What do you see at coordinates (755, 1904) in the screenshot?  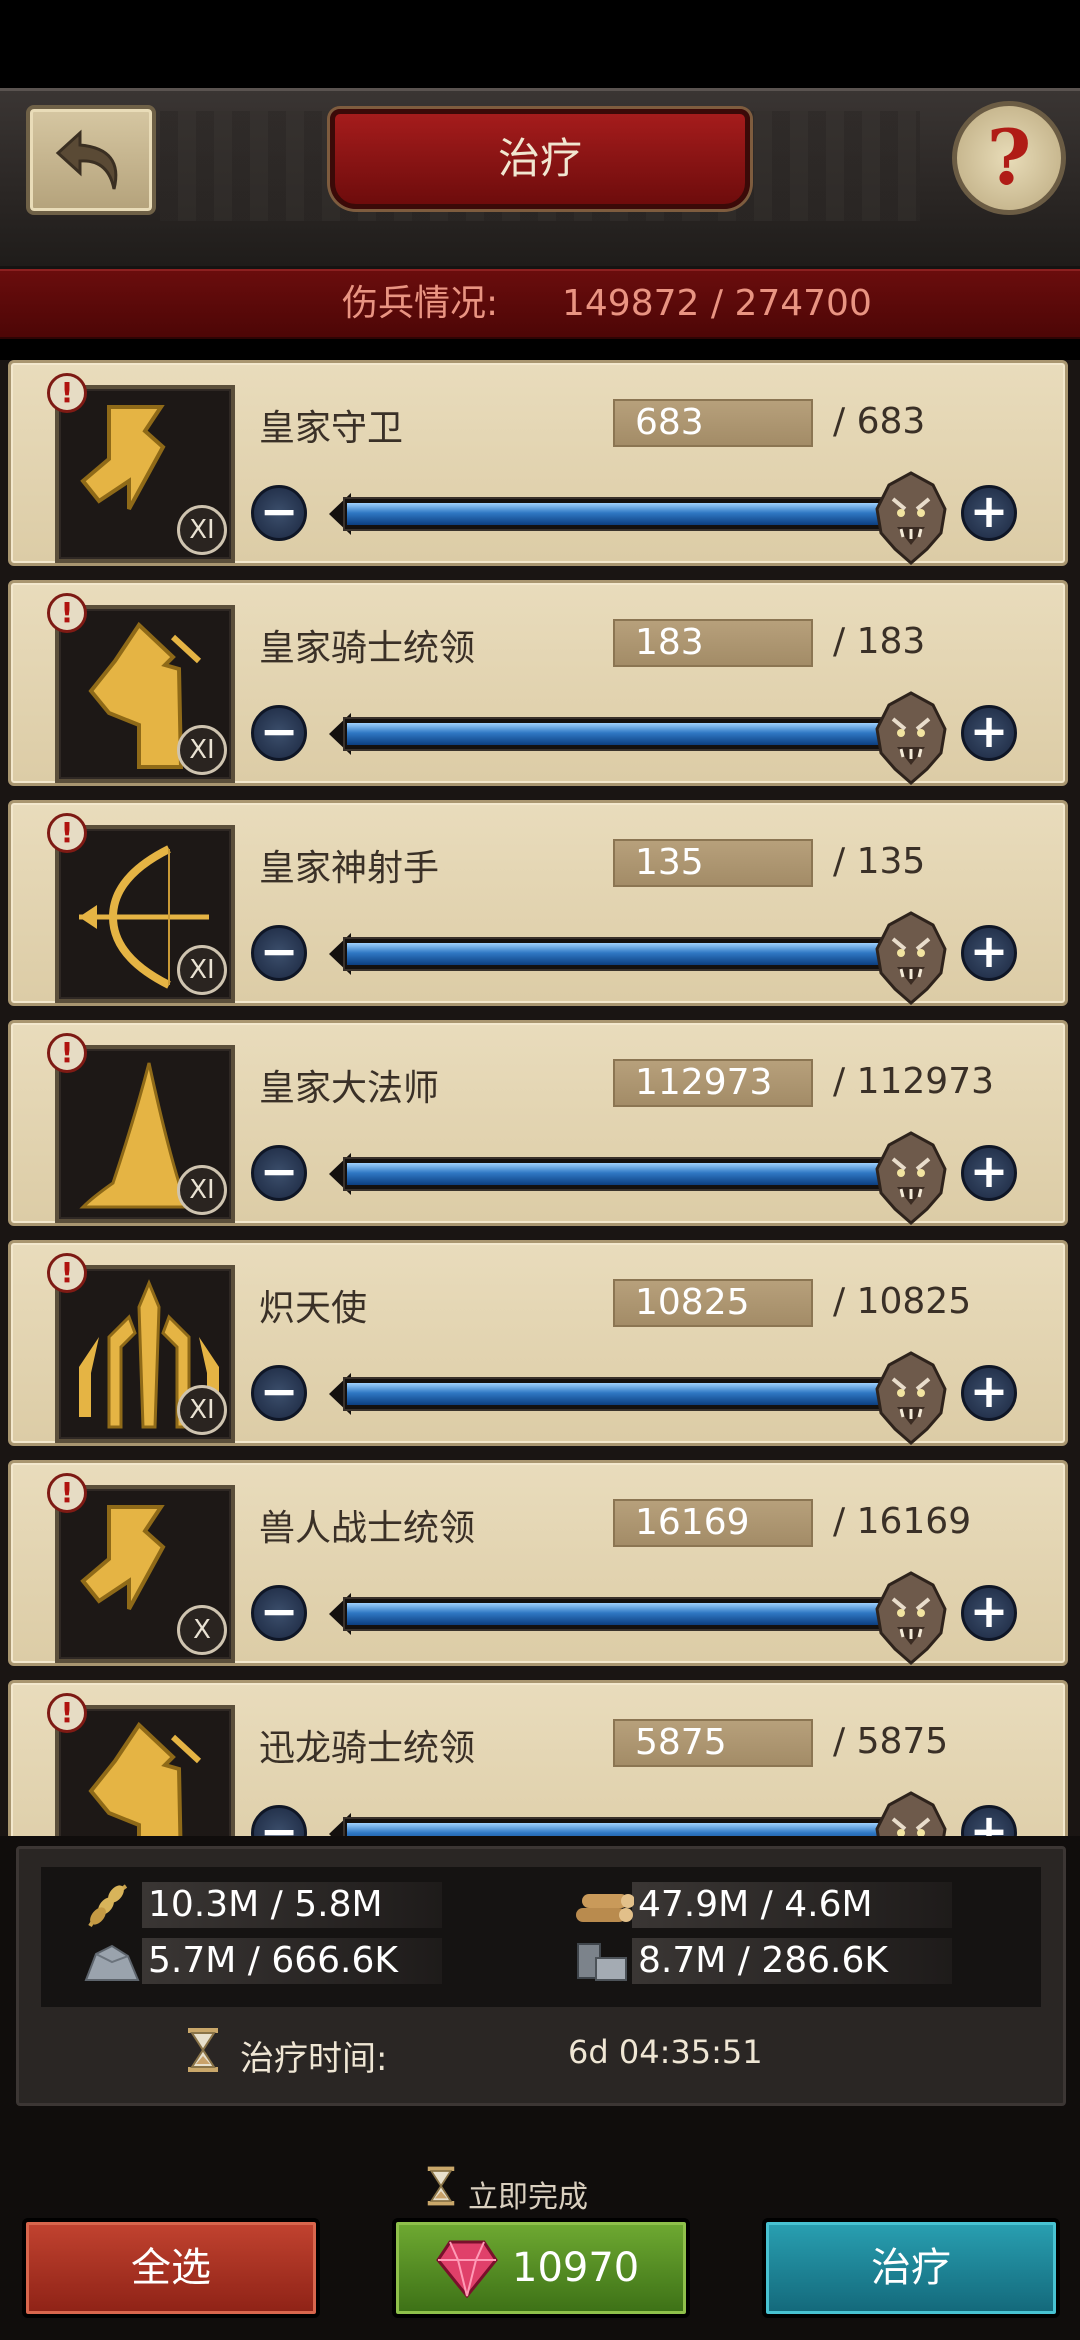 I see `wood-value: 47.9M / 4.6M` at bounding box center [755, 1904].